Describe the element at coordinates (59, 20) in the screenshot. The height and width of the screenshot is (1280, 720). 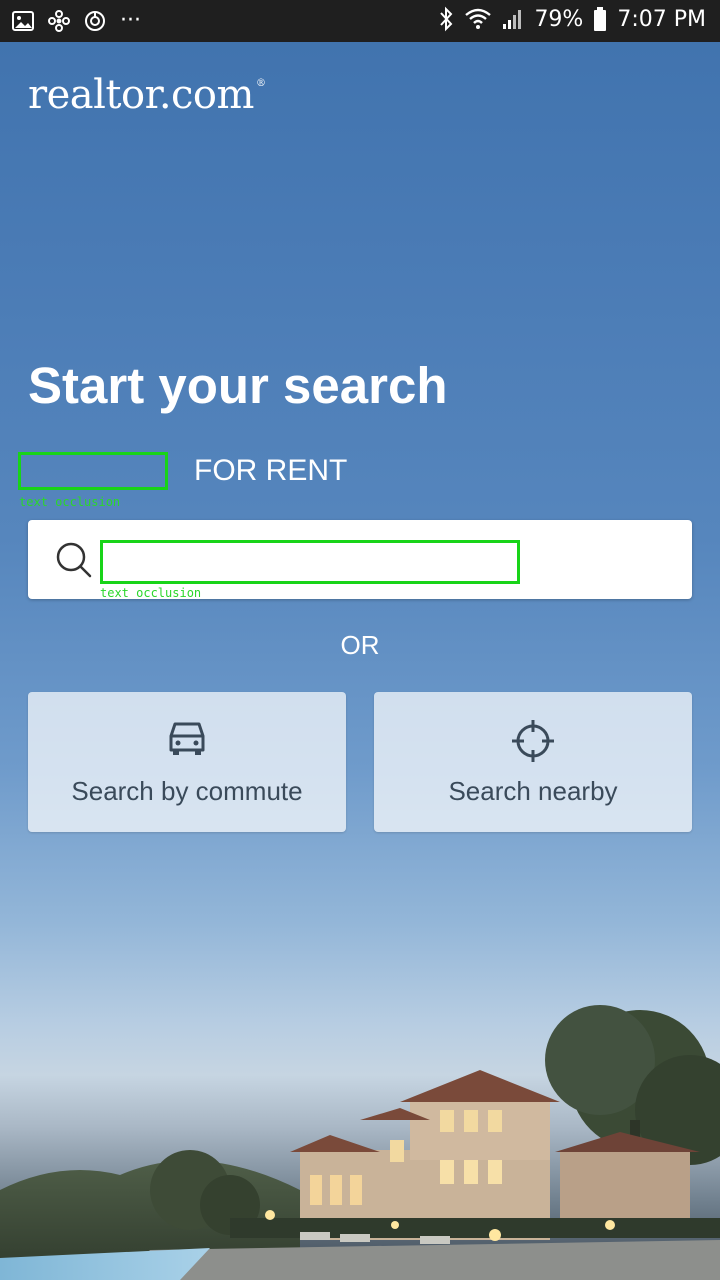
I see `fan-icon` at that location.